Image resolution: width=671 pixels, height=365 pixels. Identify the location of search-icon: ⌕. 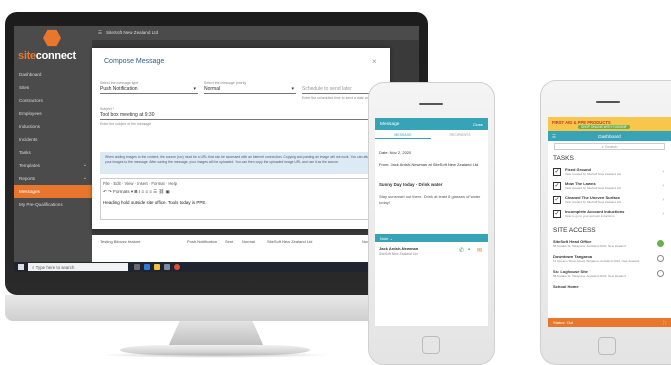
(33, 267).